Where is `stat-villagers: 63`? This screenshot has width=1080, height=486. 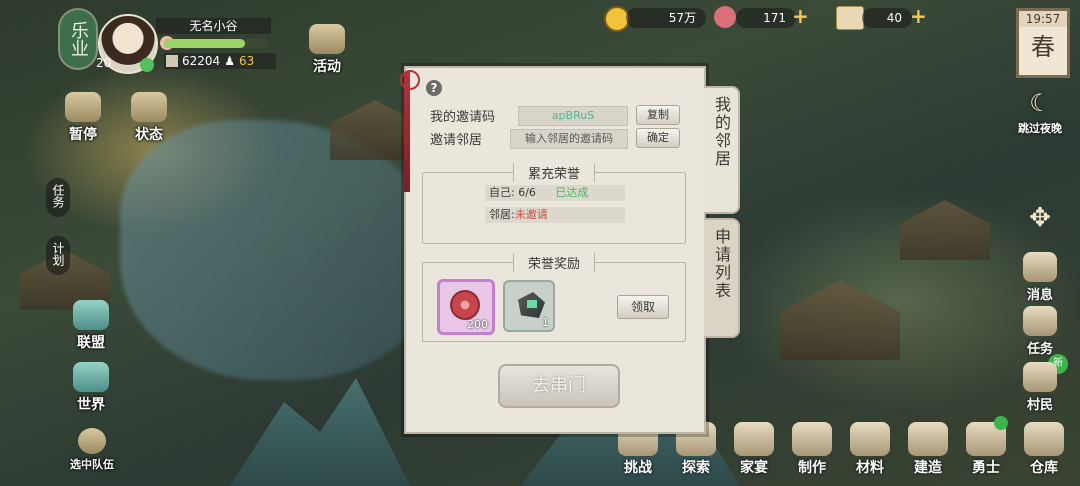
stat-villagers: 63 is located at coordinates (246, 61).